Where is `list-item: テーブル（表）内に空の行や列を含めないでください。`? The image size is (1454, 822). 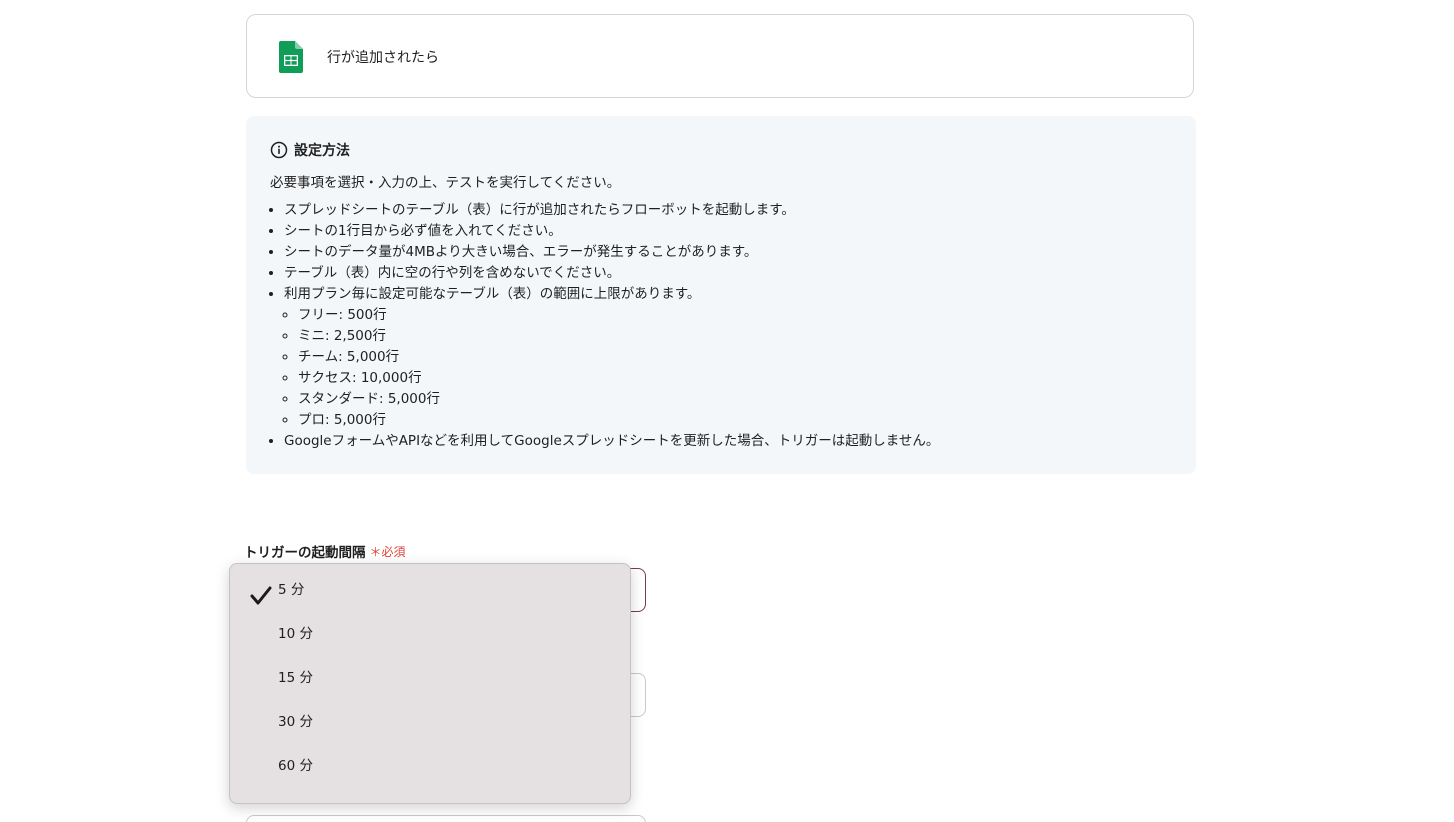
list-item: テーブル（表）内に空の行や列を含めないでください。 is located at coordinates (611, 273).